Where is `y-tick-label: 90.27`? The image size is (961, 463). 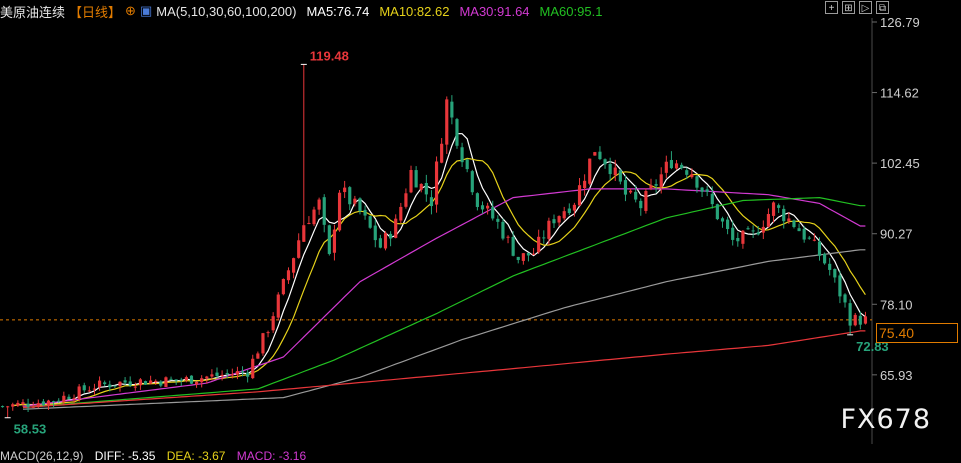 y-tick-label: 90.27 is located at coordinates (896, 234).